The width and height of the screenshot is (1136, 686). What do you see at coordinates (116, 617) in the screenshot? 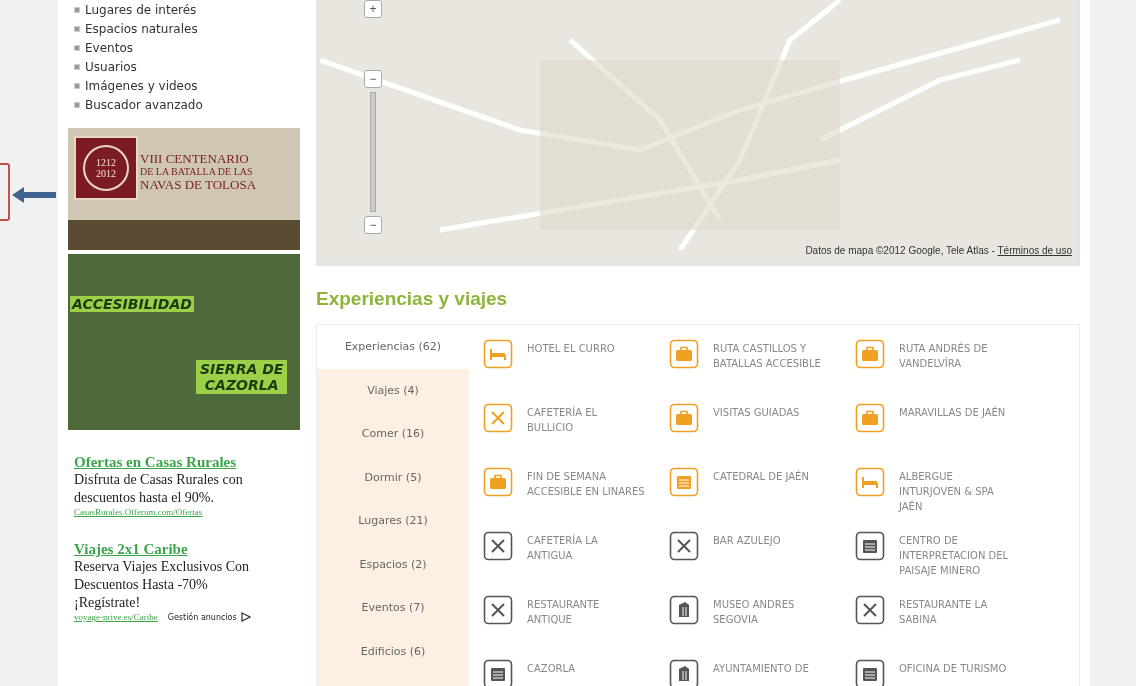
I see `ad-url-link: voyage-prive.es/Caribe` at bounding box center [116, 617].